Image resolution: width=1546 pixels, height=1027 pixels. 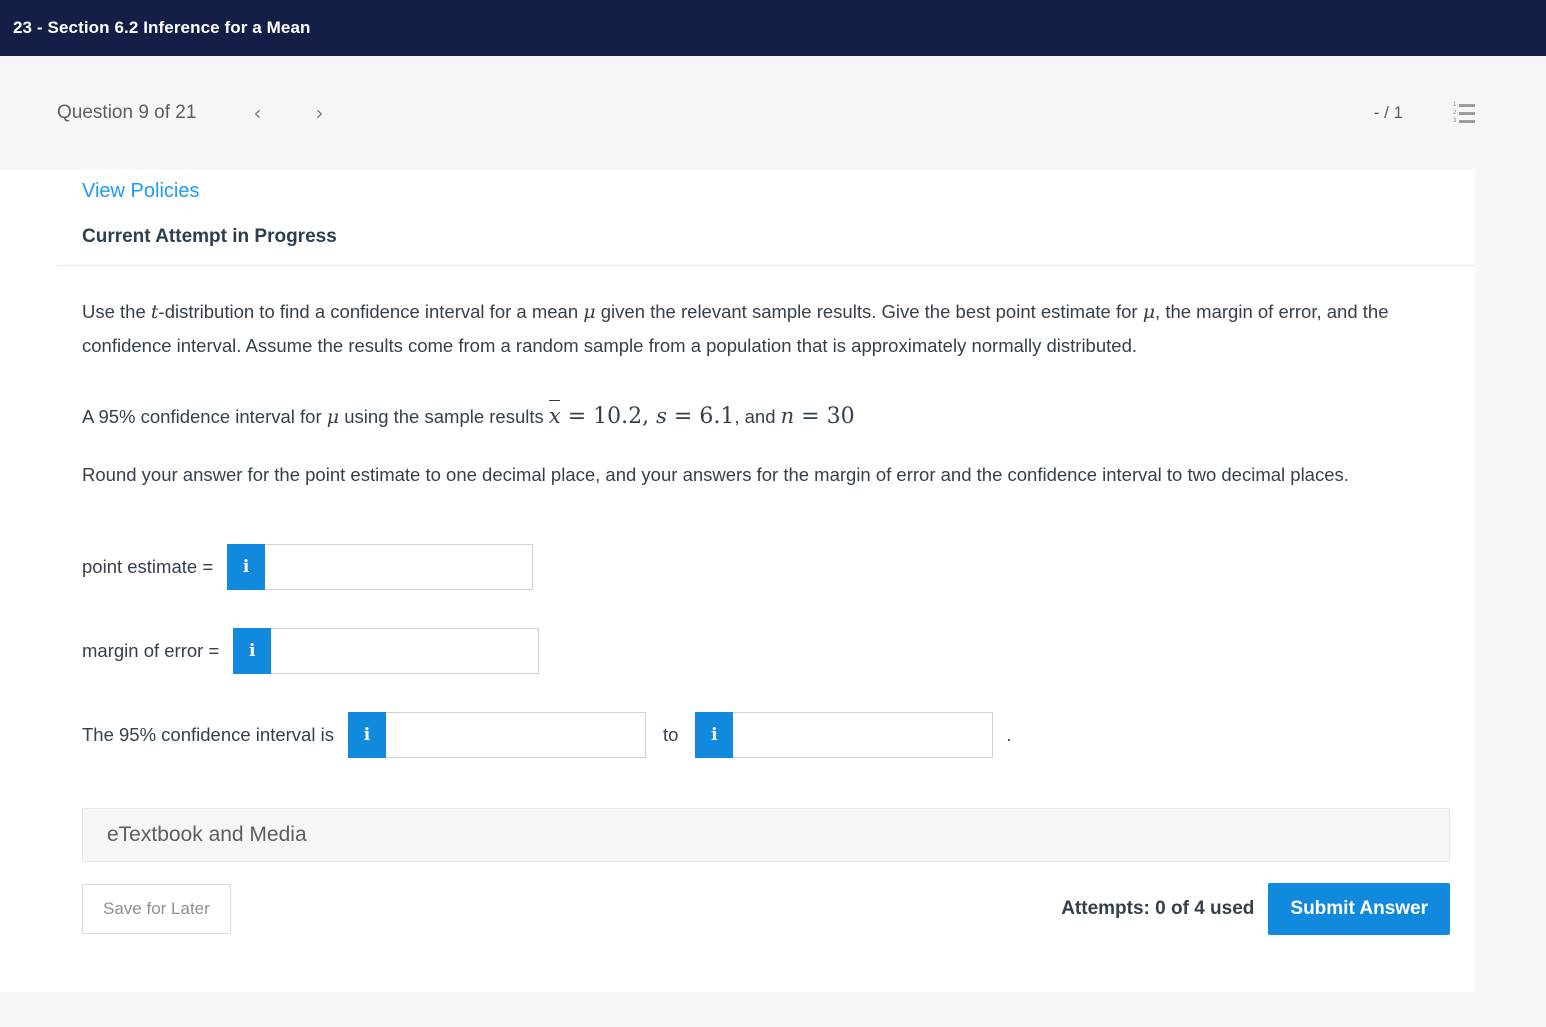 I want to click on problem-text-a: Use the, so click(x=116, y=311).